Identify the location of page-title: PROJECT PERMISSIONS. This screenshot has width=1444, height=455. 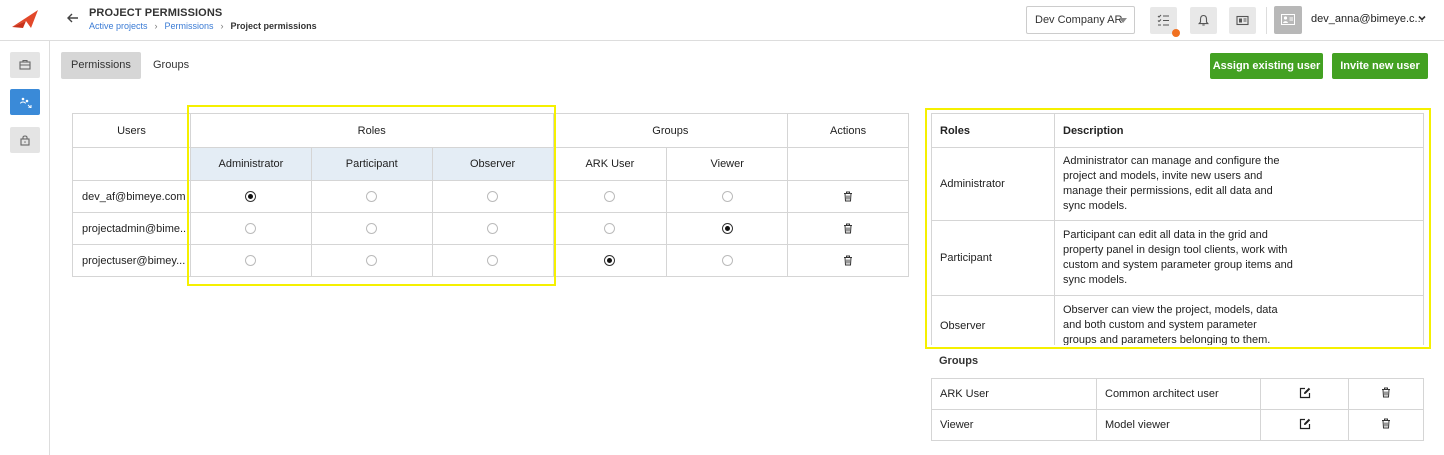
(156, 13).